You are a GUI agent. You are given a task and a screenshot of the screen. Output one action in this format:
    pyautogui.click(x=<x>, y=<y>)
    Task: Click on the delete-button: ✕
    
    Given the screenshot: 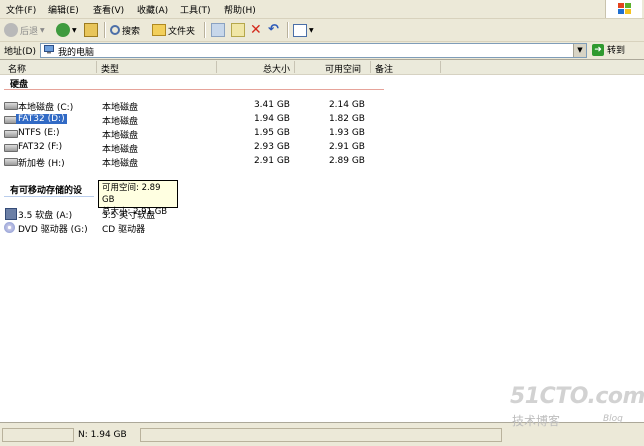 What is the action you would take?
    pyautogui.click(x=256, y=30)
    